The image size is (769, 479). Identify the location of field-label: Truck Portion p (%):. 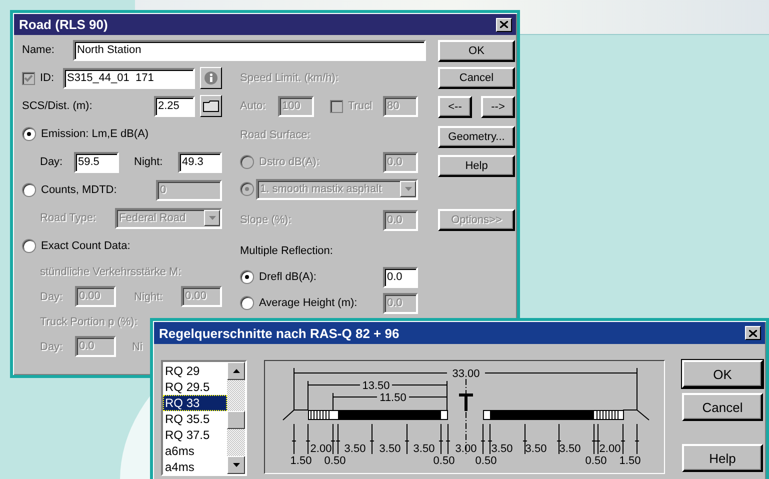
(89, 322).